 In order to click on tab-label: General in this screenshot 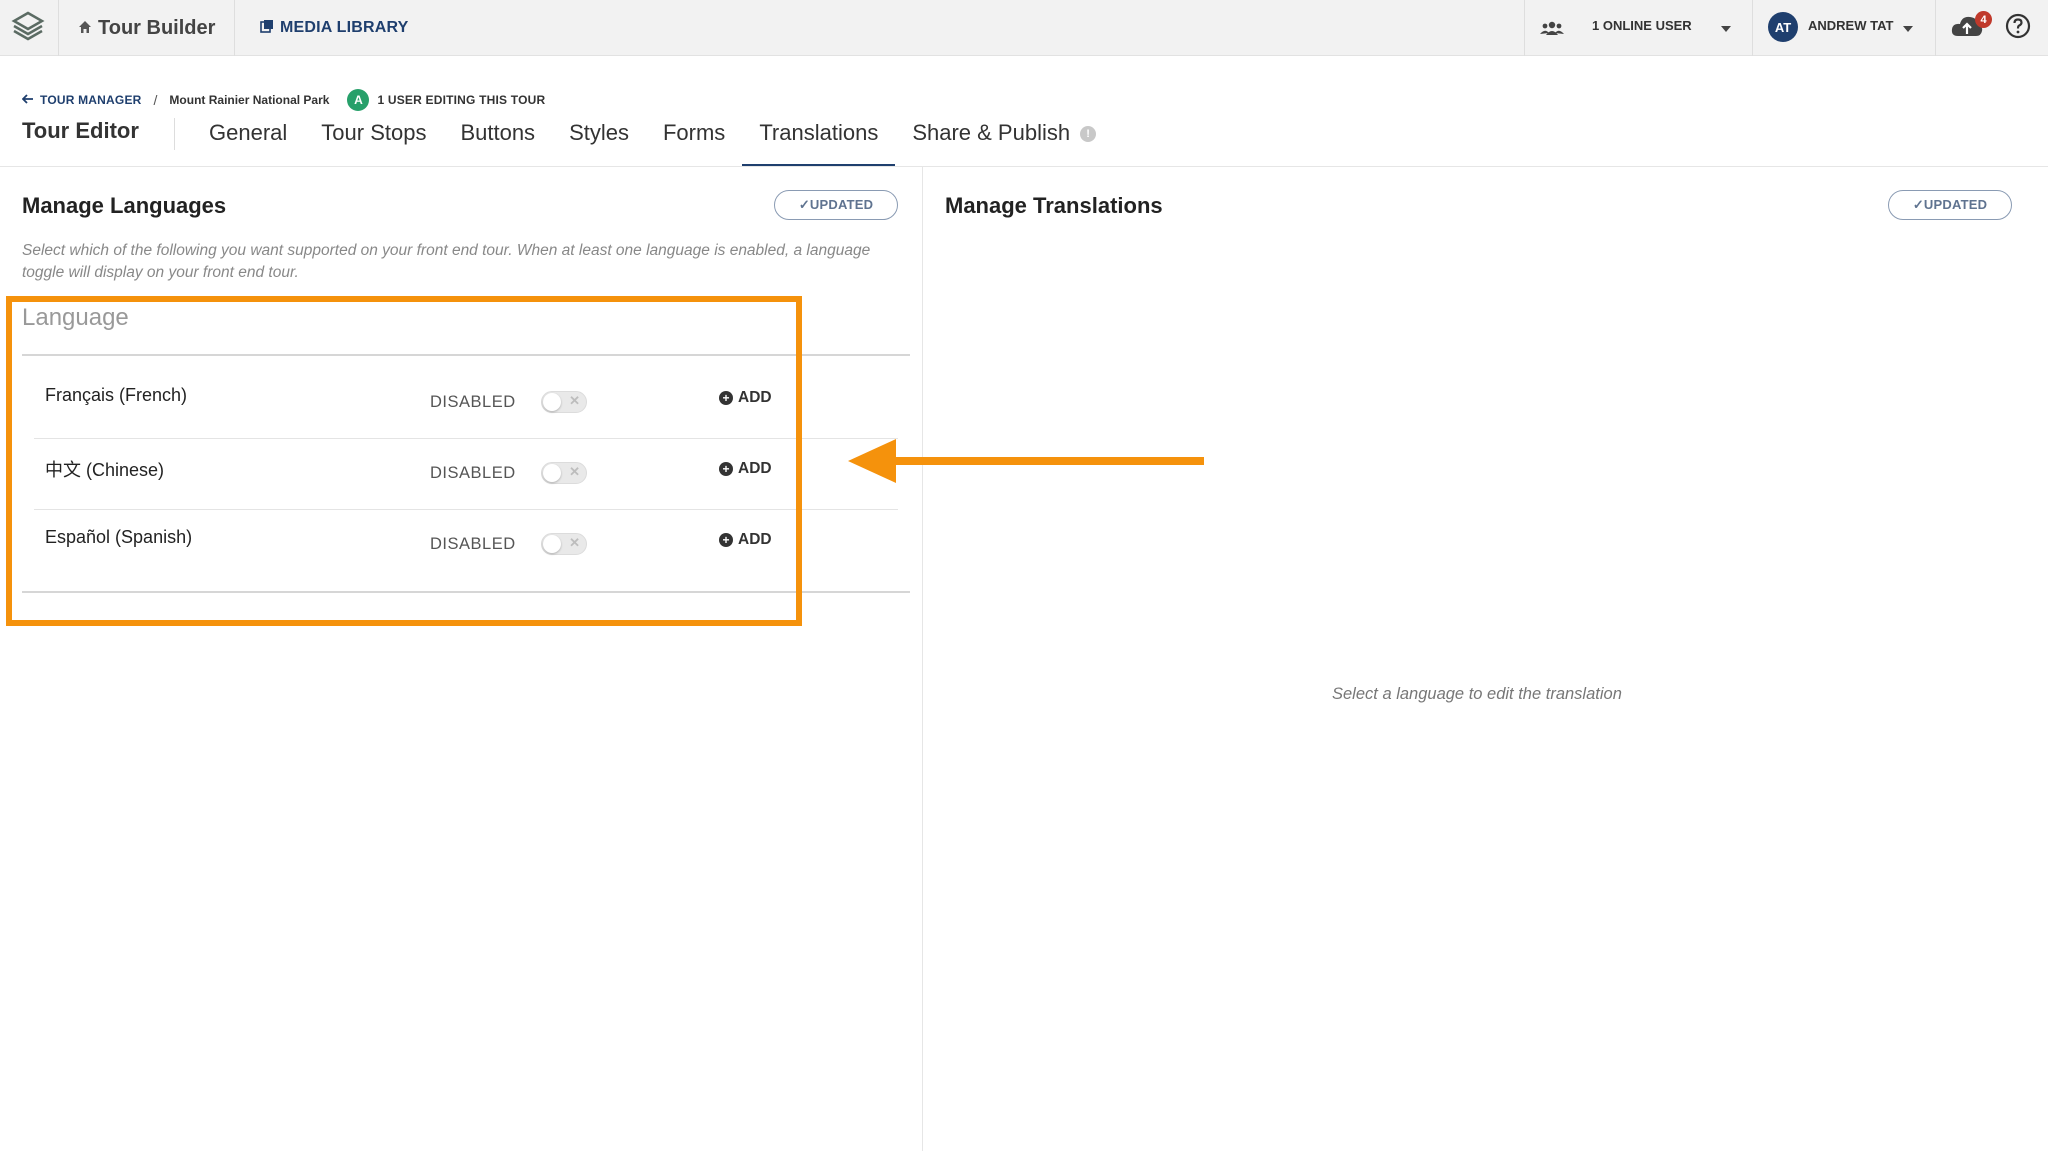, I will do `click(248, 132)`.